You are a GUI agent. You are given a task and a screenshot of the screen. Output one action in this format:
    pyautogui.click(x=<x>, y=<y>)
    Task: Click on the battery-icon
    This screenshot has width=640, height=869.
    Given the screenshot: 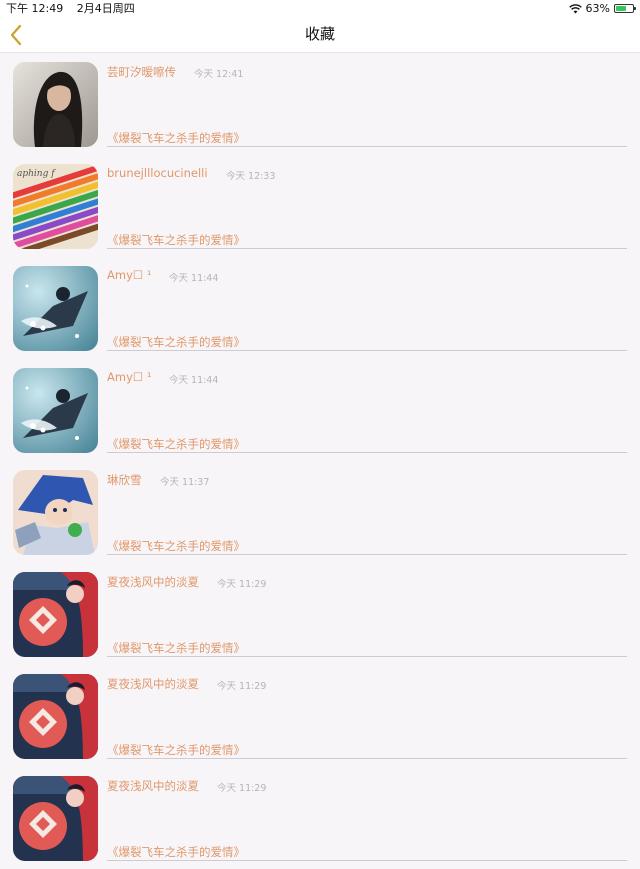 What is the action you would take?
    pyautogui.click(x=625, y=8)
    